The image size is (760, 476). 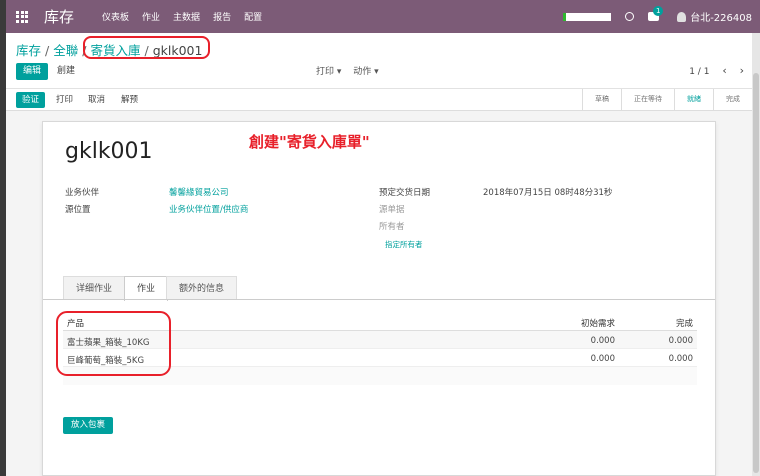 What do you see at coordinates (630, 16) in the screenshot?
I see `clock-icon` at bounding box center [630, 16].